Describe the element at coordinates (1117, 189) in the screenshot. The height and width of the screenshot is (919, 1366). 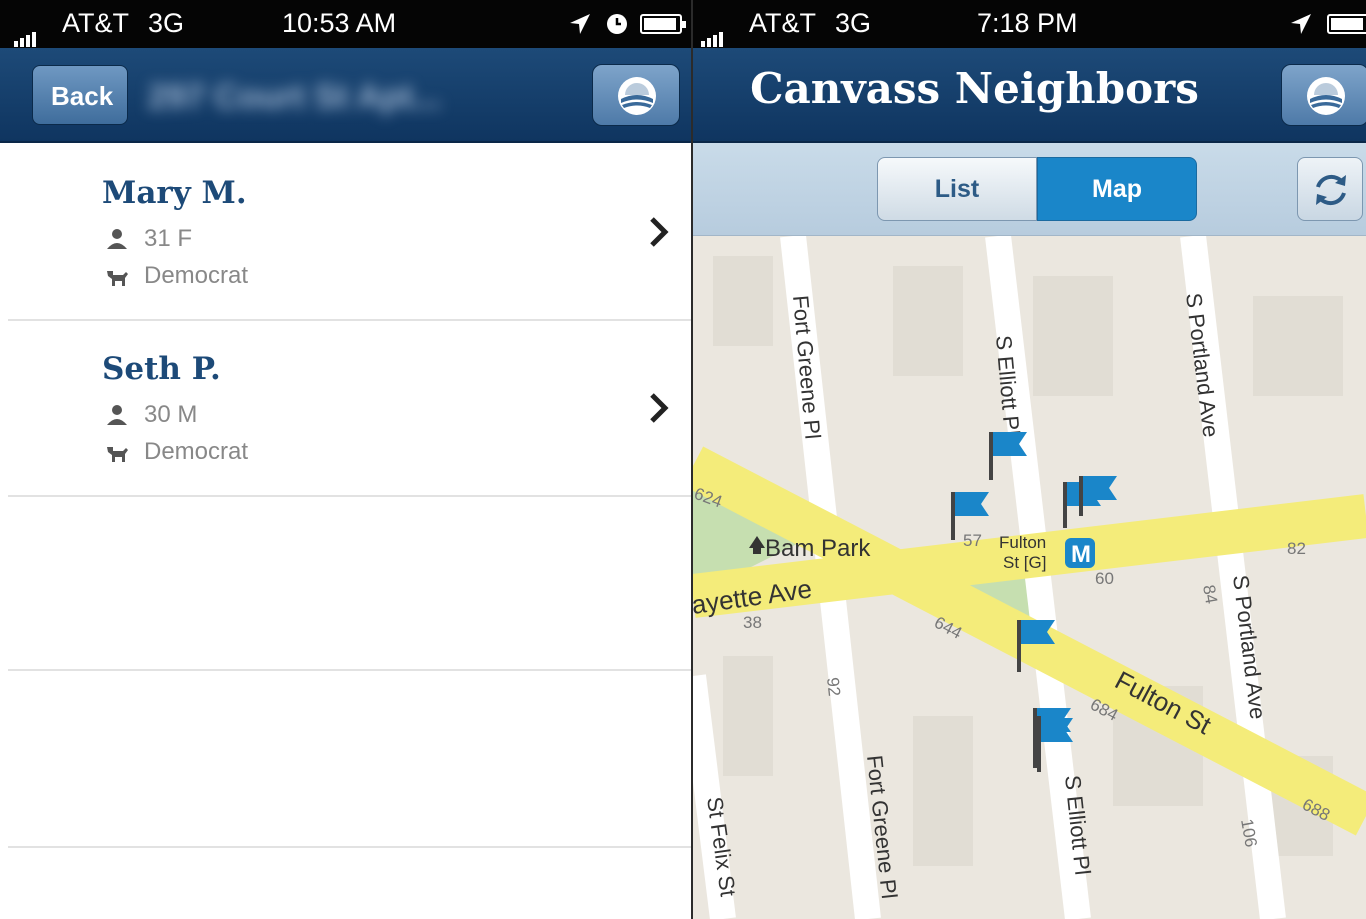
I see `segment-map: Map` at that location.